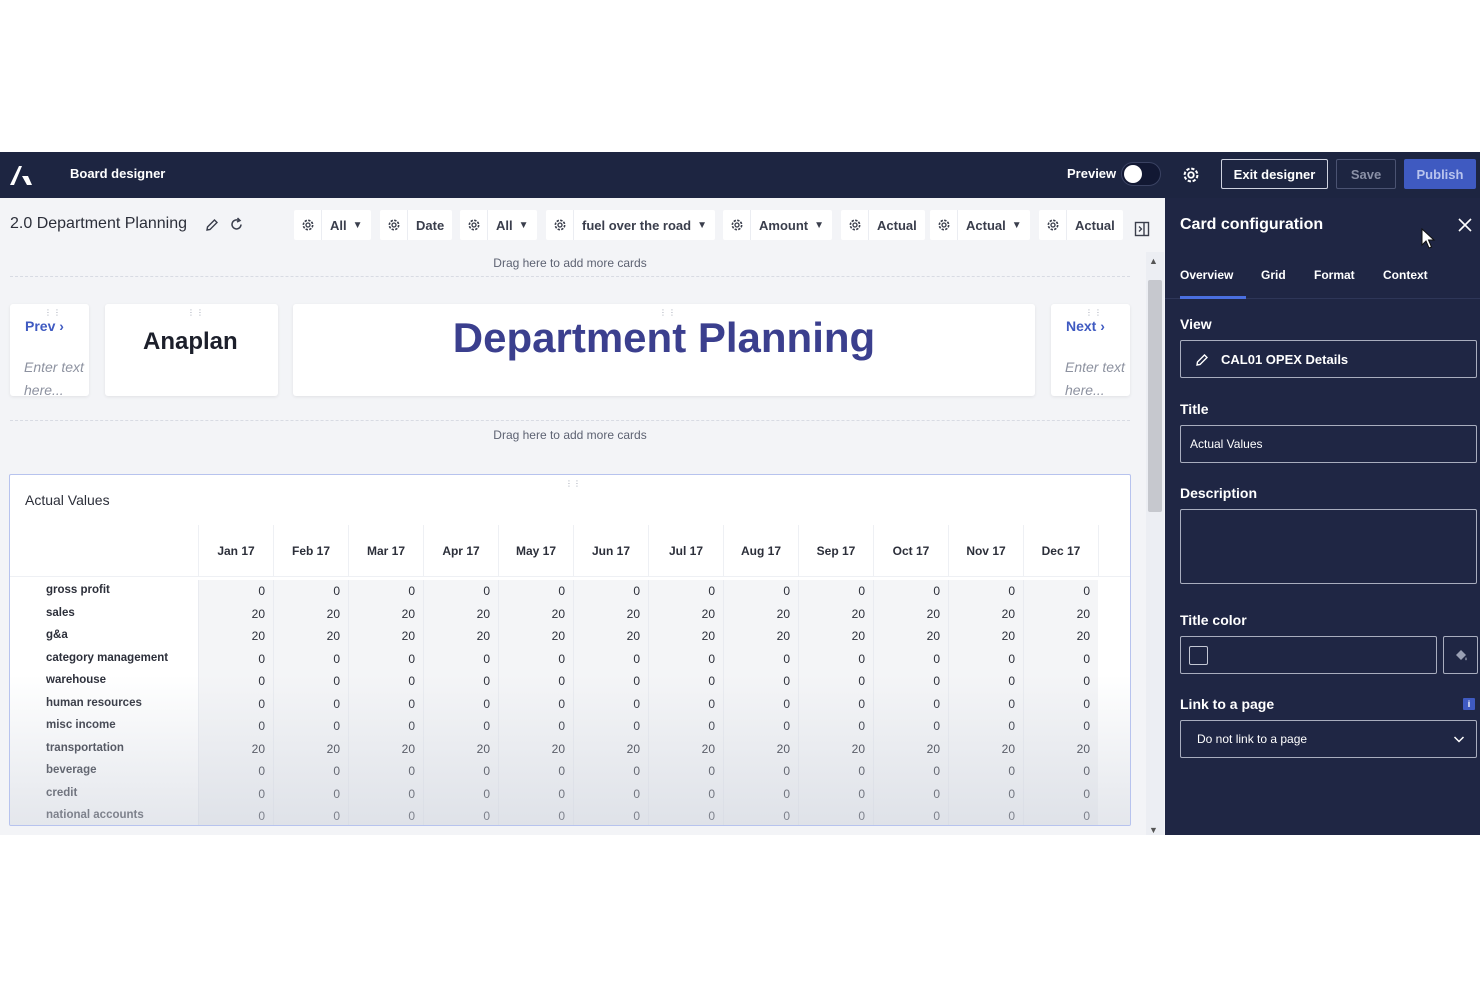 This screenshot has height=987, width=1480. I want to click on preview-toggle, so click(1141, 174).